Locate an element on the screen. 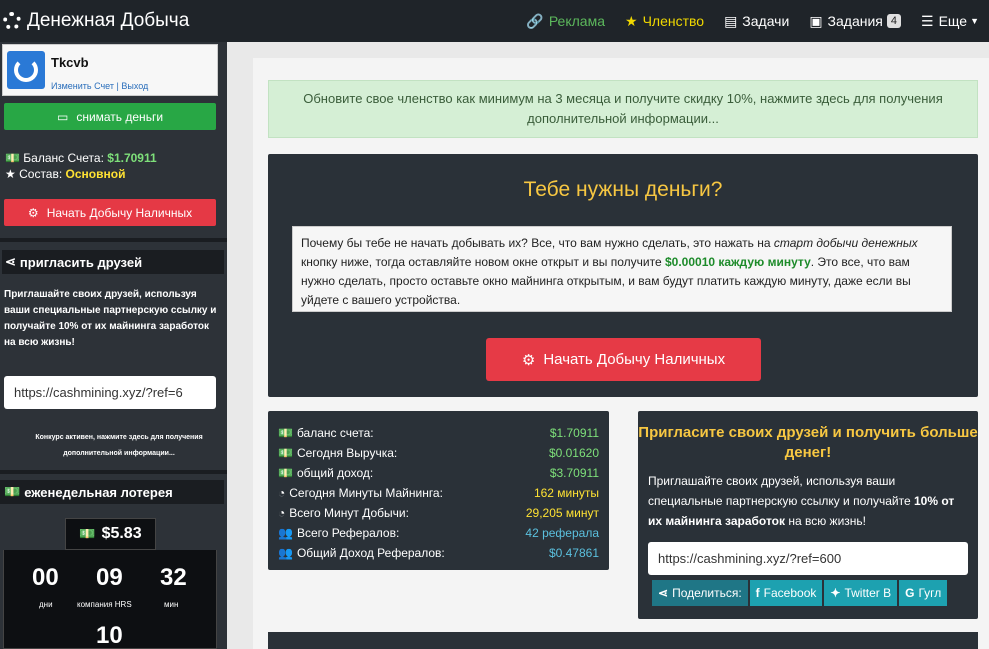  balance-value: $1.70911 is located at coordinates (132, 158).